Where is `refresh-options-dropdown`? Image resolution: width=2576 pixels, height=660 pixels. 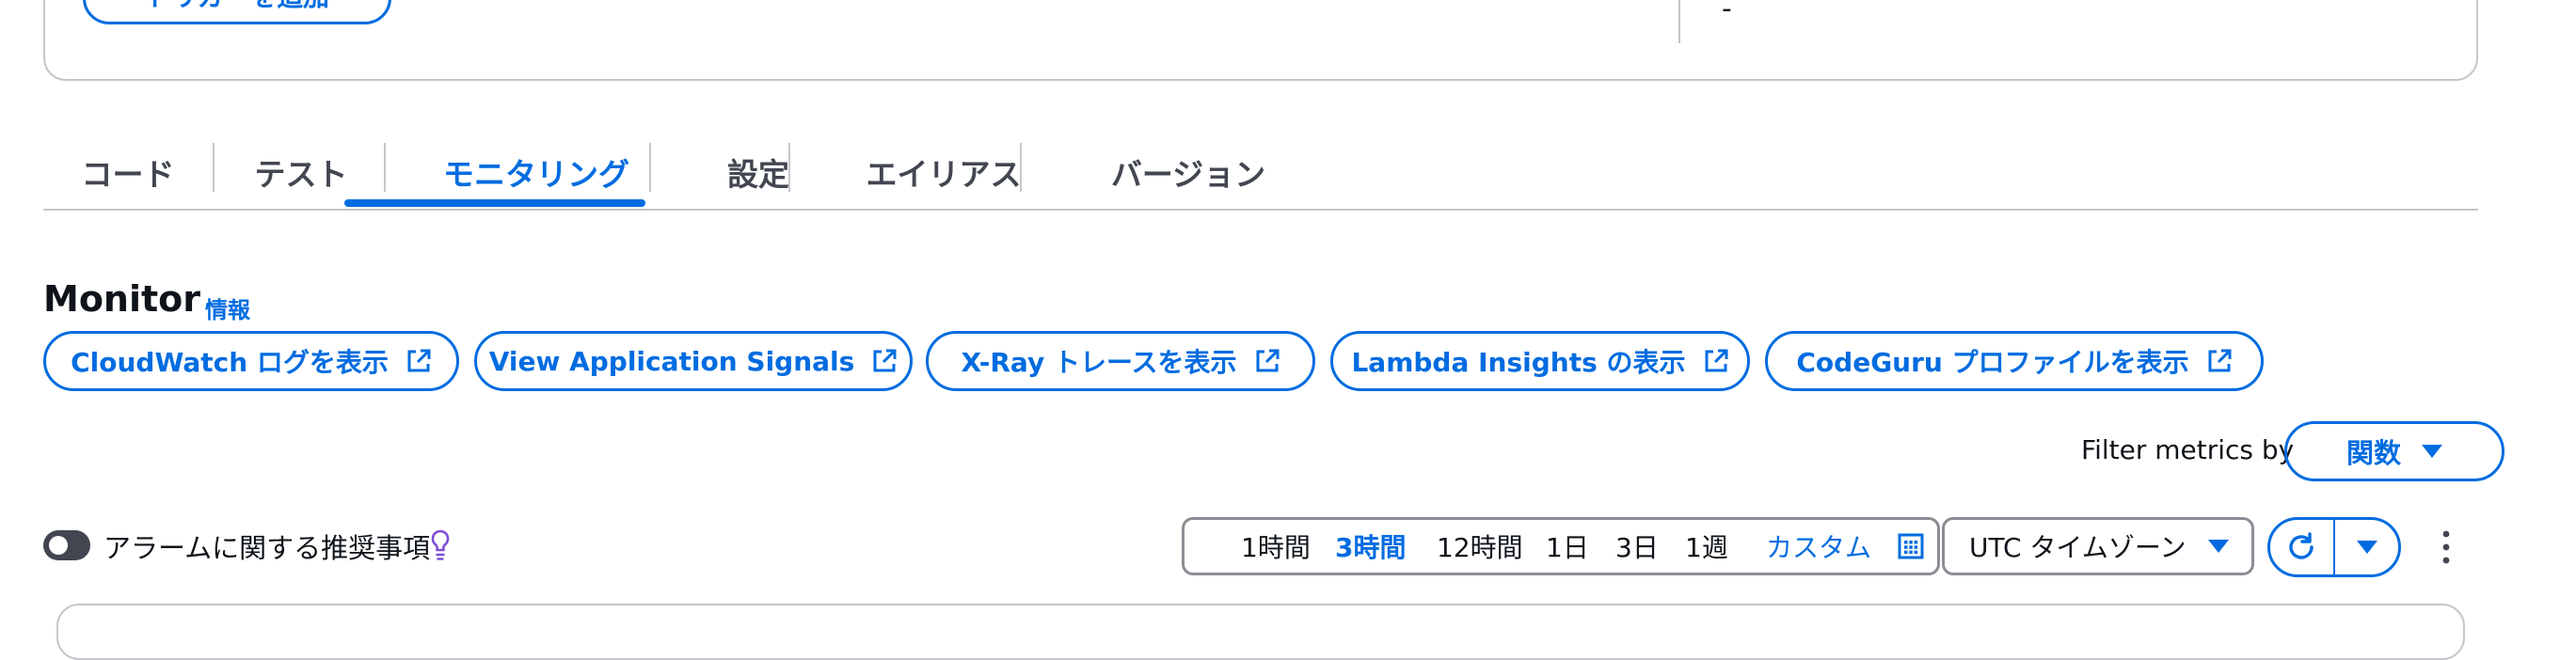
refresh-options-dropdown is located at coordinates (2367, 547).